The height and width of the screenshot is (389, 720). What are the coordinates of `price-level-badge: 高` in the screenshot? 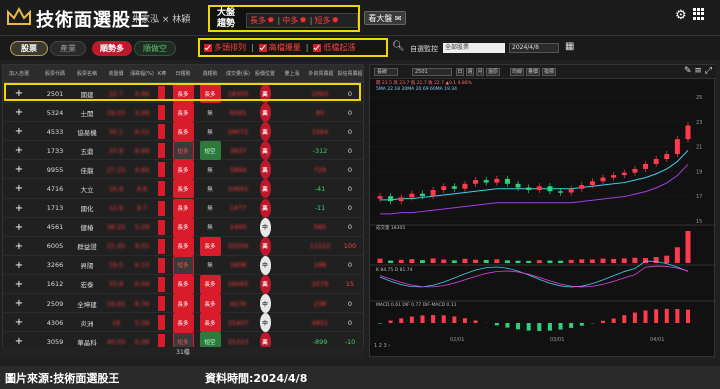 It's located at (265, 208).